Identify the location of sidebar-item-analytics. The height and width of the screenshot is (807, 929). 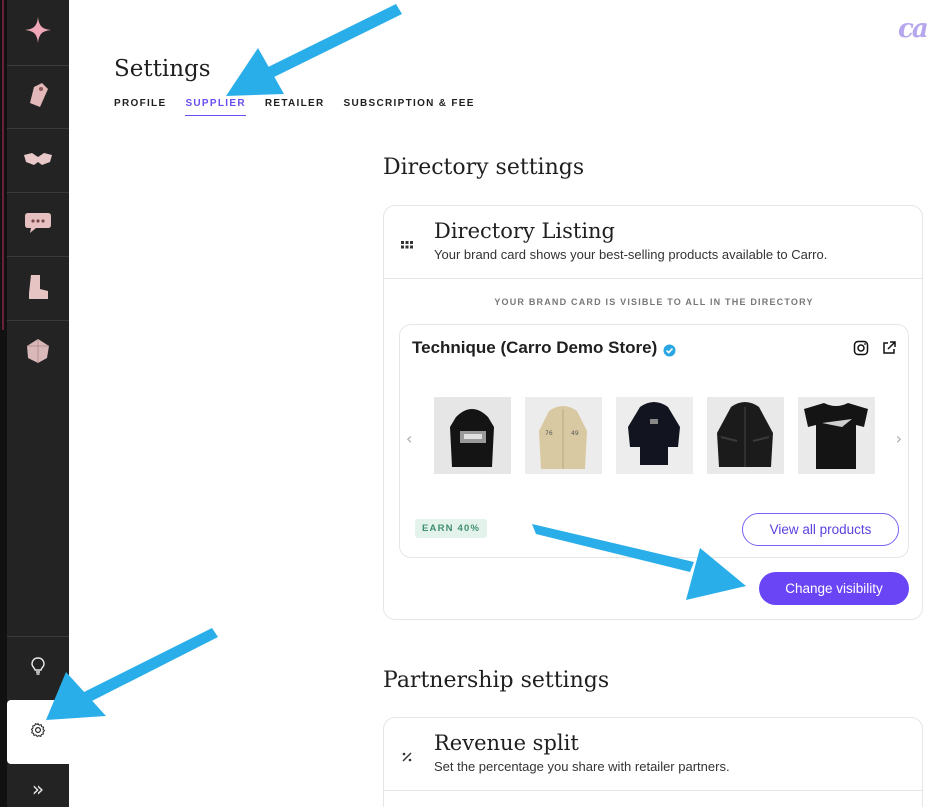
(38, 353).